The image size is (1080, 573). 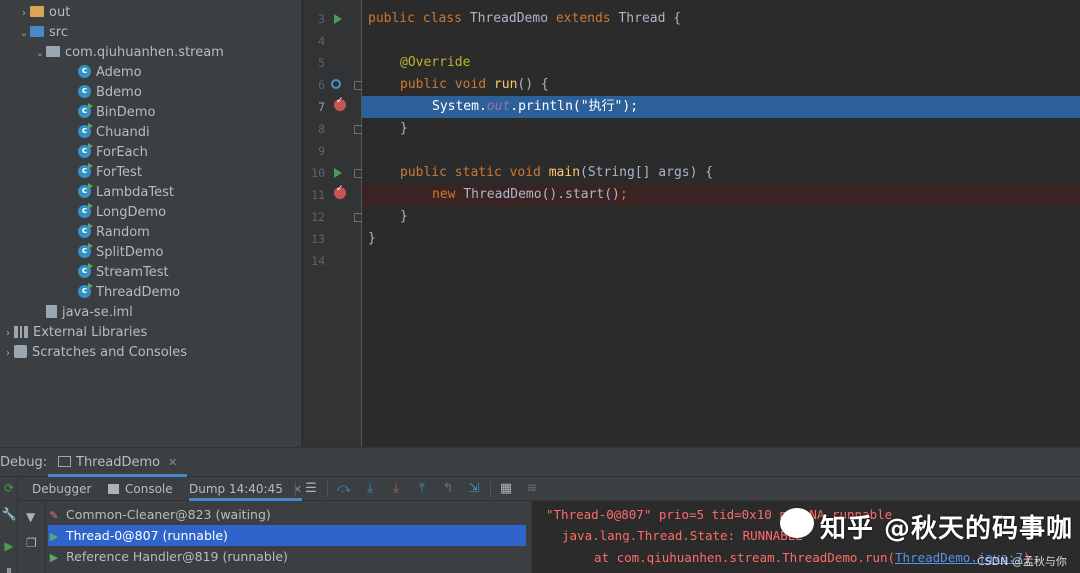 What do you see at coordinates (140, 489) in the screenshot?
I see `tab-console: Console` at bounding box center [140, 489].